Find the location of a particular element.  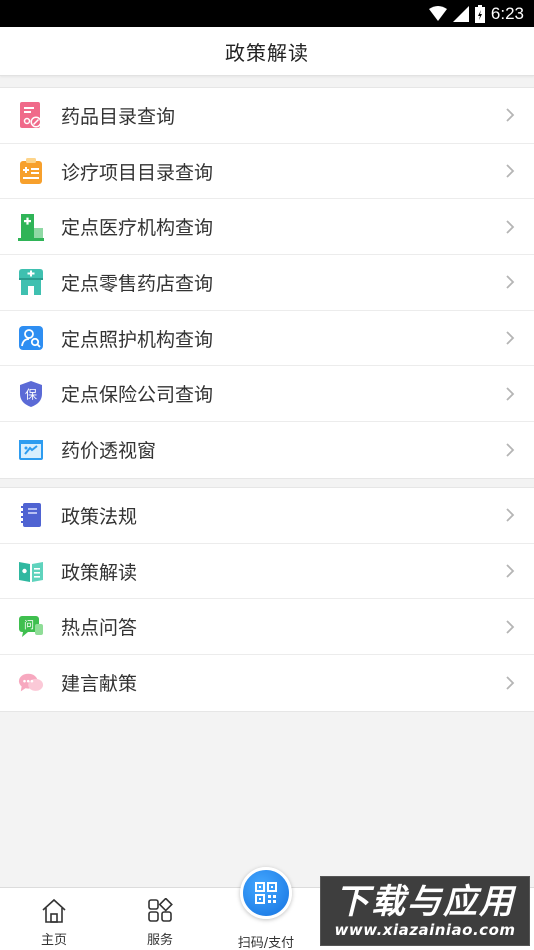

list-item-label: 定点医疗机构查询 is located at coordinates (137, 228).